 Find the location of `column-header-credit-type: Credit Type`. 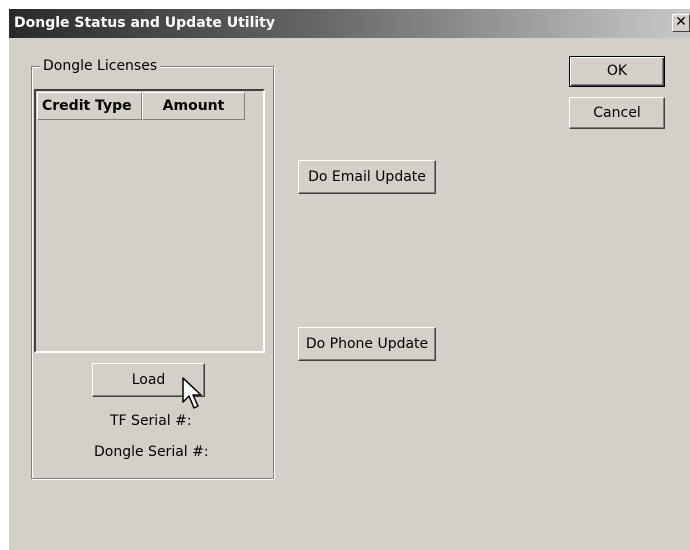

column-header-credit-type: Credit Type is located at coordinates (89, 106).